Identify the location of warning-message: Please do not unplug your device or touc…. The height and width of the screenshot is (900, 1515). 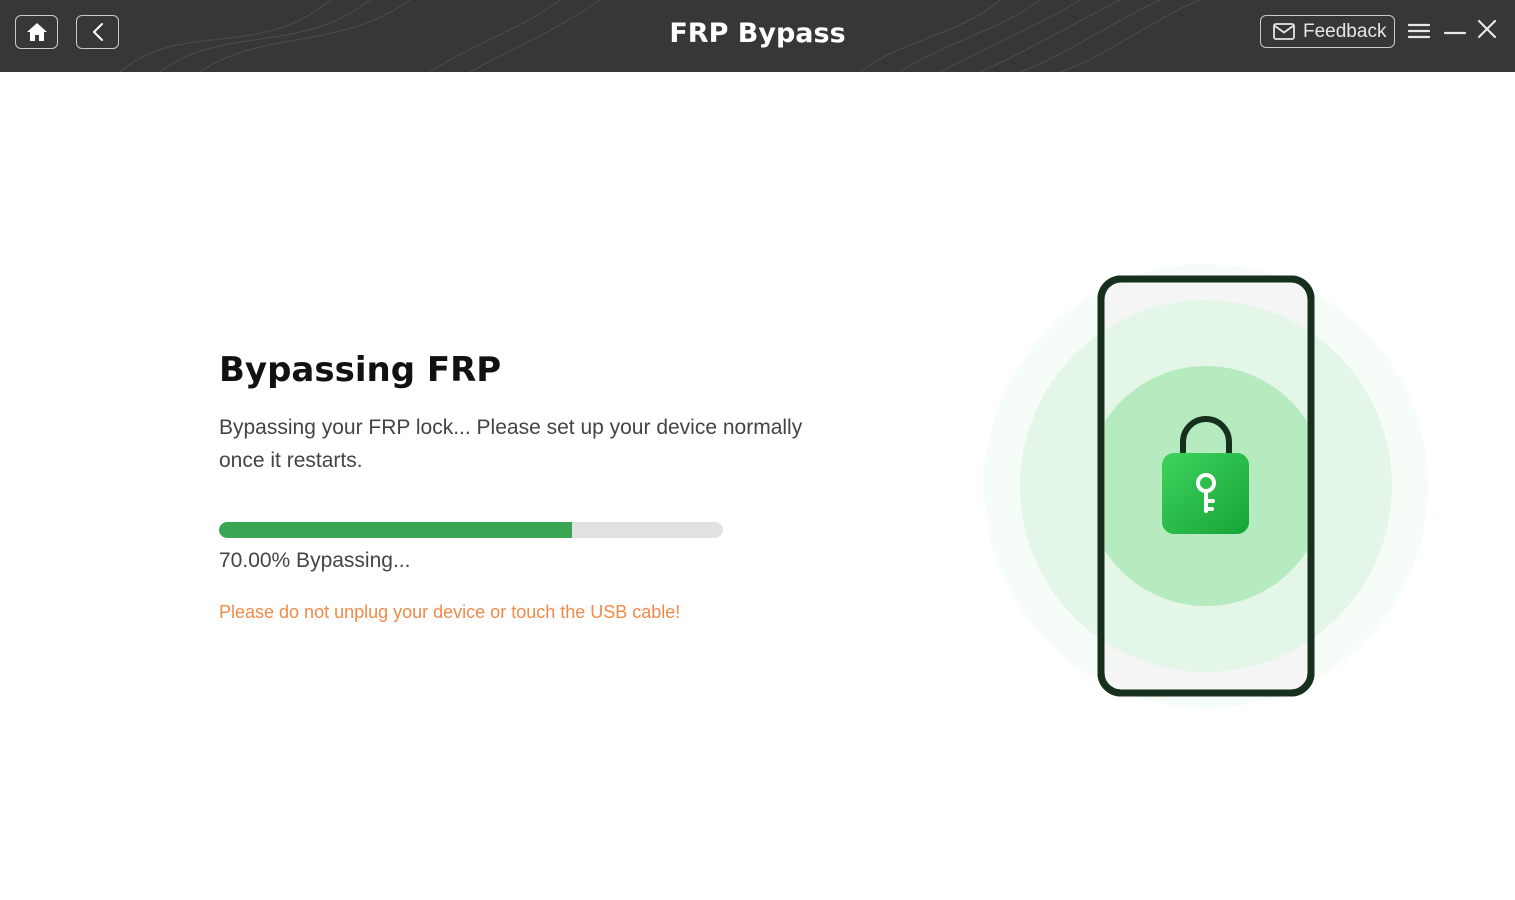
(450, 612).